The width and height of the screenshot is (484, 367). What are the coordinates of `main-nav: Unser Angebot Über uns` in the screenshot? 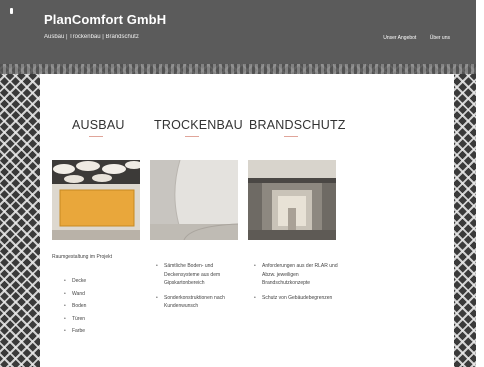 It's located at (410, 38).